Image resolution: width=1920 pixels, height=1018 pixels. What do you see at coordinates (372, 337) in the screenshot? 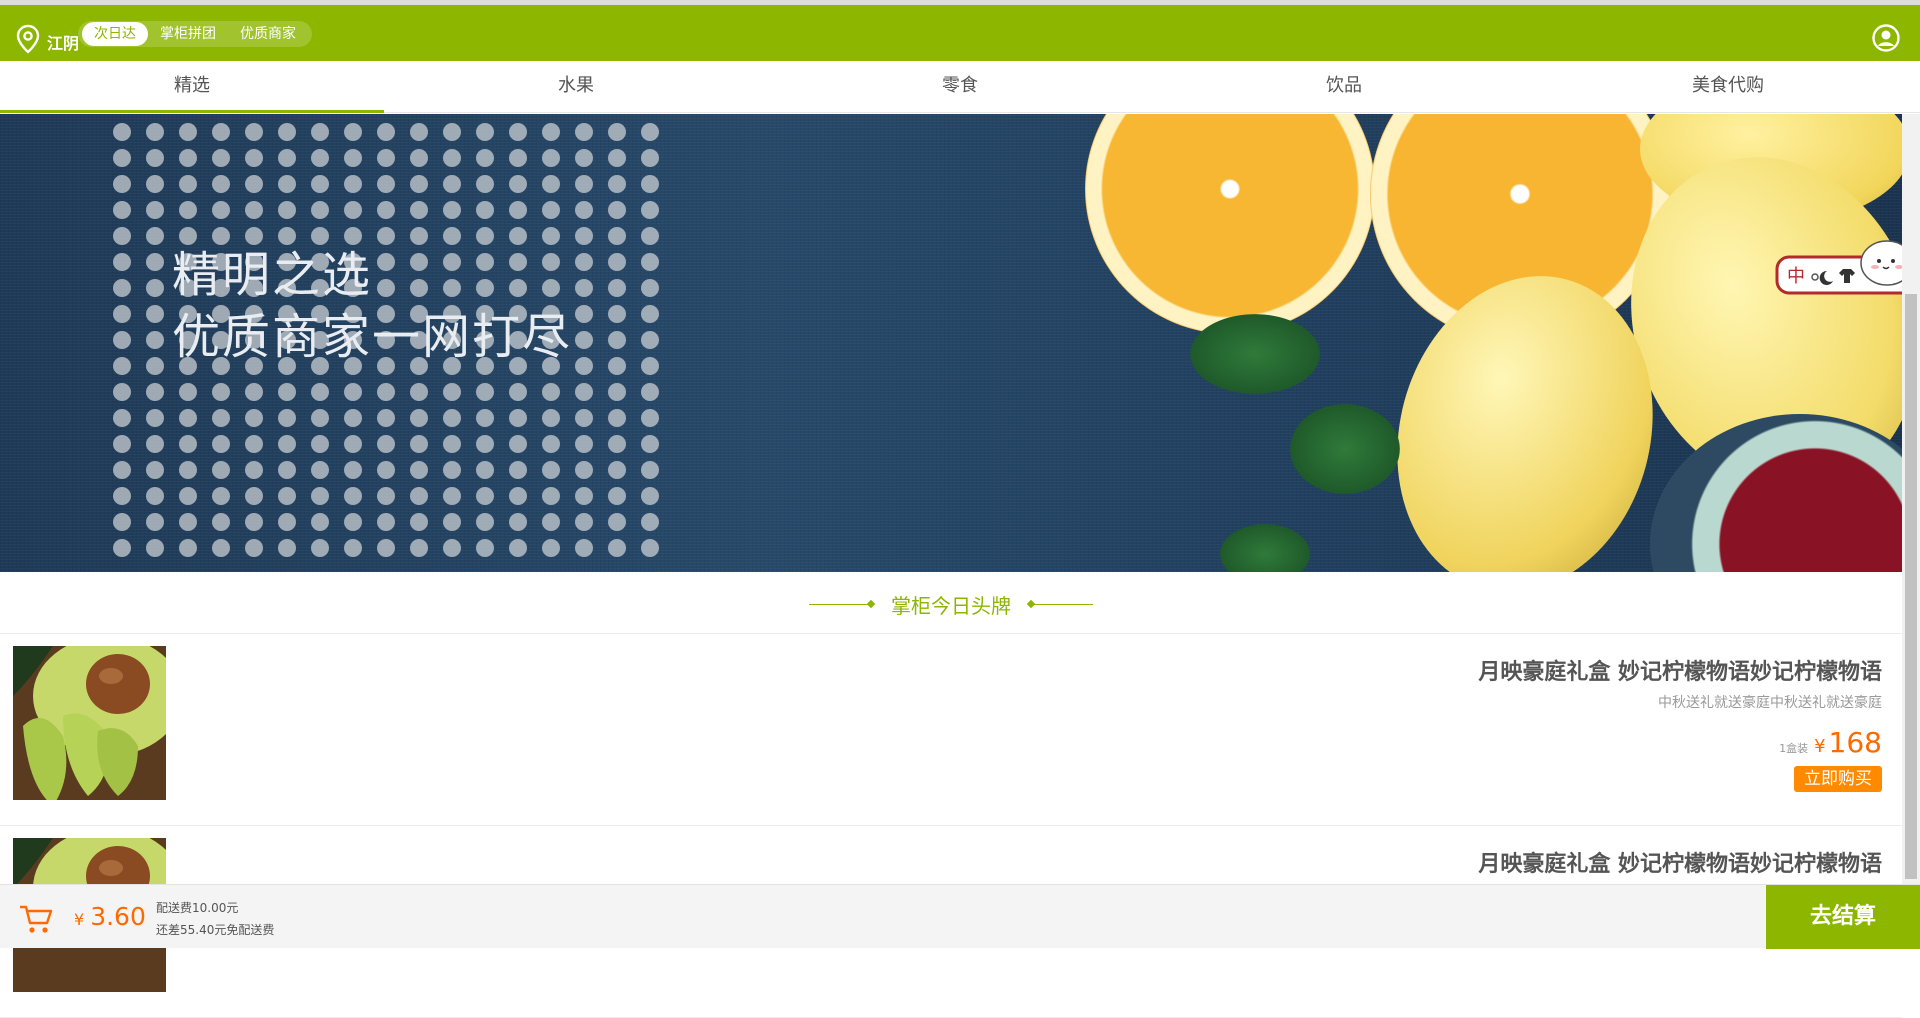
I see `banner-title-line2: 优质商家一网打尽` at bounding box center [372, 337].